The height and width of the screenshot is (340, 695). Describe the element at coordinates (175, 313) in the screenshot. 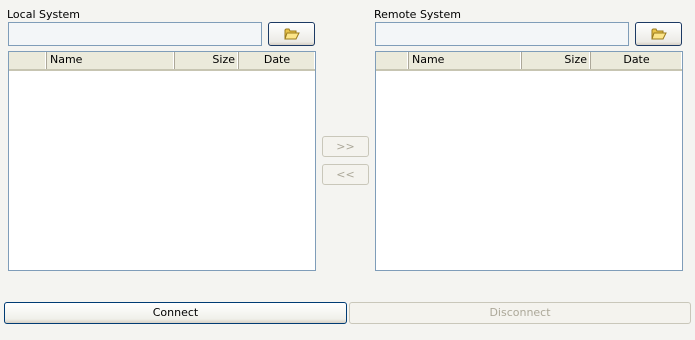

I see `connect-button: Connect` at that location.